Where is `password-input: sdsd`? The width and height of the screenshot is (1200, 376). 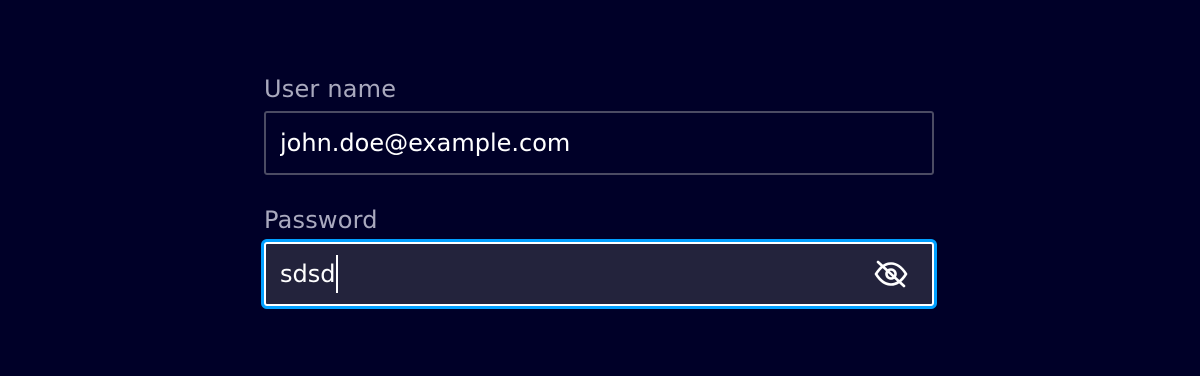
password-input: sdsd is located at coordinates (309, 274).